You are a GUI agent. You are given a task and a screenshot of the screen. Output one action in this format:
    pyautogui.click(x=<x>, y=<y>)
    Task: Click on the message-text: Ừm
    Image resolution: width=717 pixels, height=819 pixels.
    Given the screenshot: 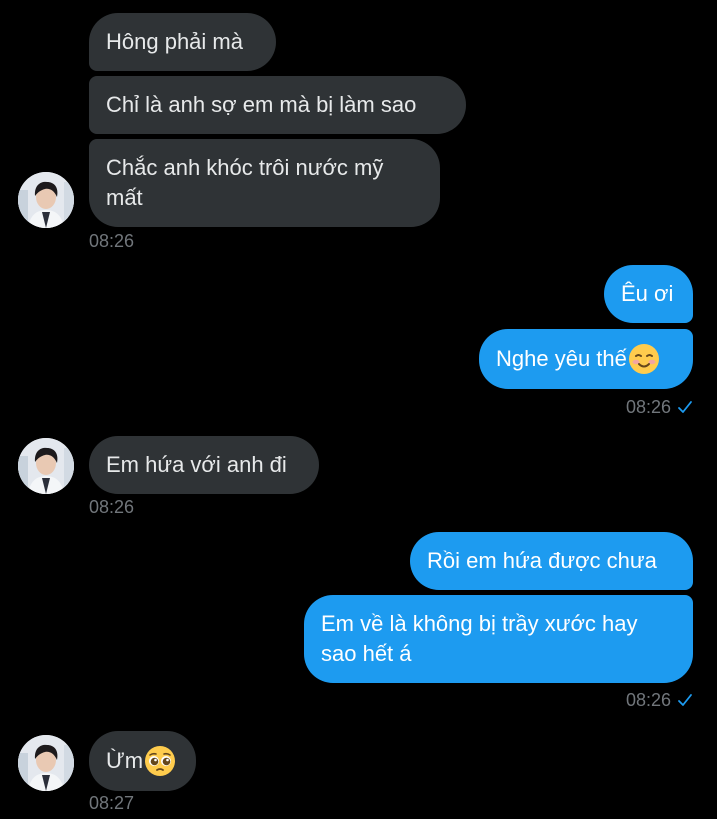 What is the action you would take?
    pyautogui.click(x=125, y=760)
    